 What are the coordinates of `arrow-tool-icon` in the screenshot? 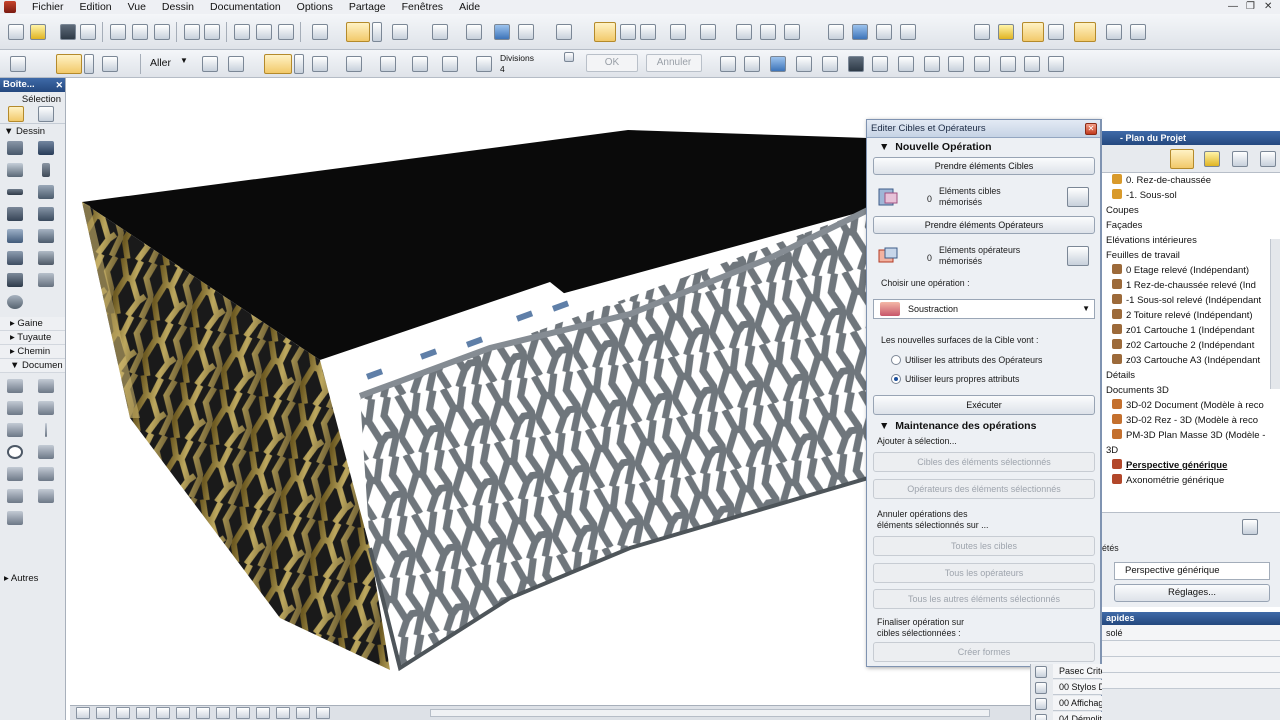 It's located at (16, 114).